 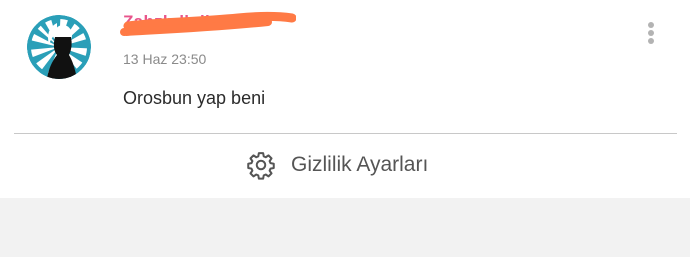 I want to click on avatar, so click(x=59, y=47).